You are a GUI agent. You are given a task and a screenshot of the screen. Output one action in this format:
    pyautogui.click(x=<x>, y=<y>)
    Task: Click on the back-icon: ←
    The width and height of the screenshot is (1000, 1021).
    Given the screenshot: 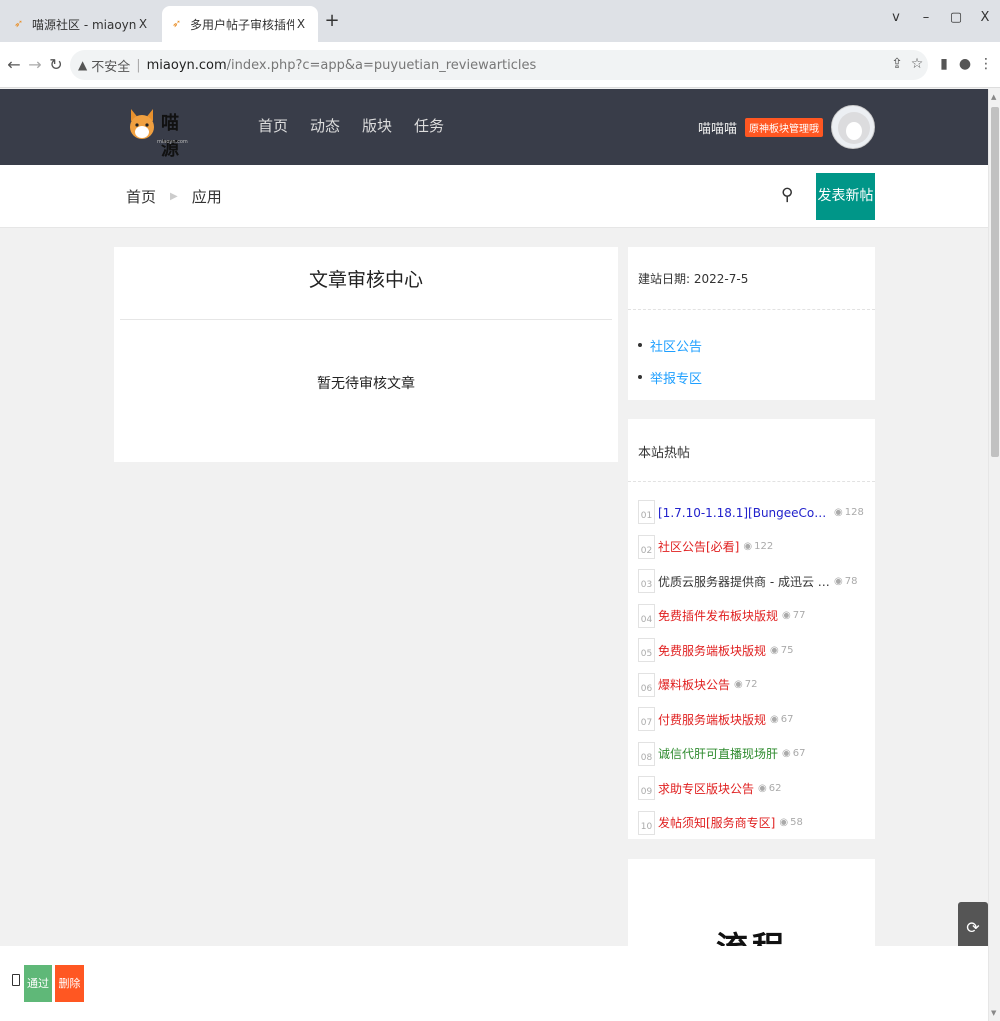 What is the action you would take?
    pyautogui.click(x=14, y=65)
    